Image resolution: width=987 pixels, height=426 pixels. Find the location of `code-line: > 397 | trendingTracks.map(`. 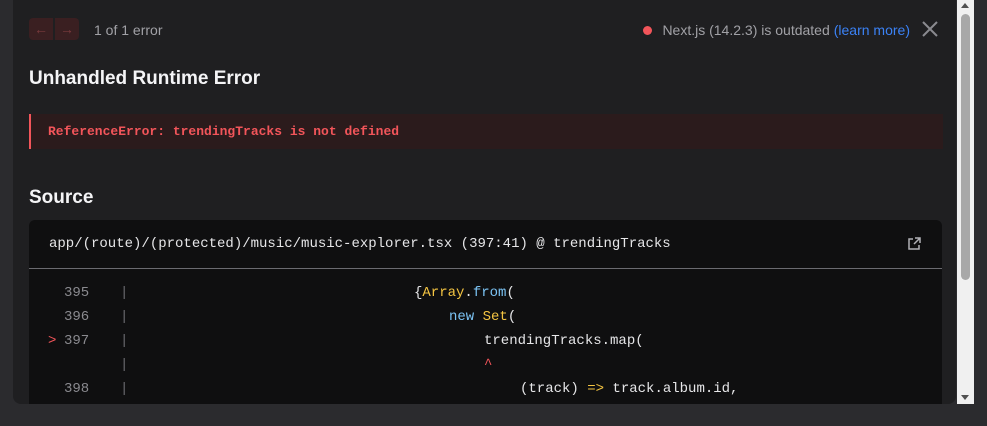

code-line: > 397 | trendingTracks.map( is located at coordinates (485, 341).